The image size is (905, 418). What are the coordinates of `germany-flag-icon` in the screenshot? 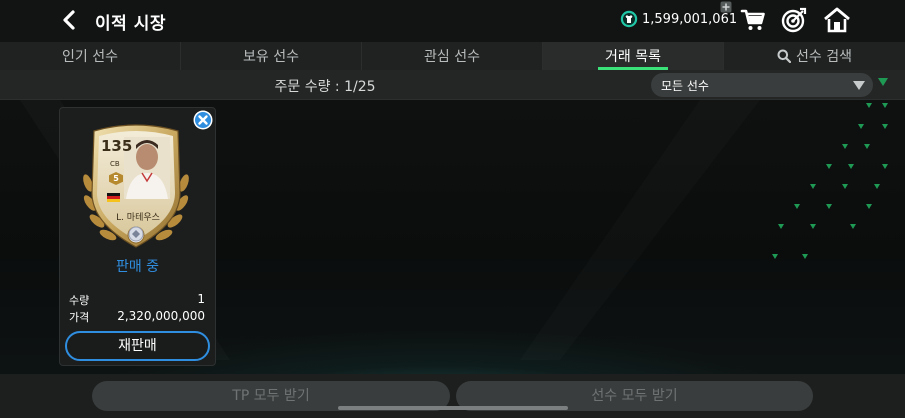 It's located at (113, 197).